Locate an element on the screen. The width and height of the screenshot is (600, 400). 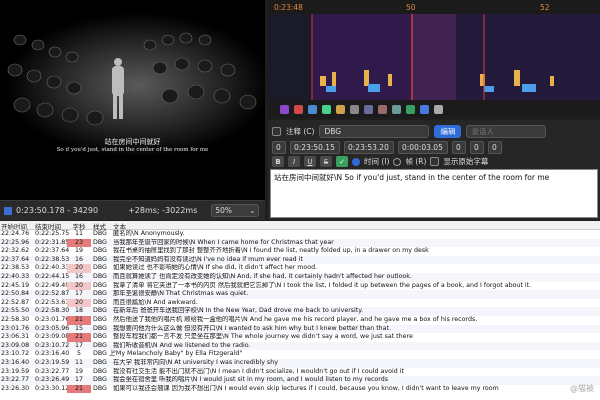
snap-icon is located at coordinates (284, 109).